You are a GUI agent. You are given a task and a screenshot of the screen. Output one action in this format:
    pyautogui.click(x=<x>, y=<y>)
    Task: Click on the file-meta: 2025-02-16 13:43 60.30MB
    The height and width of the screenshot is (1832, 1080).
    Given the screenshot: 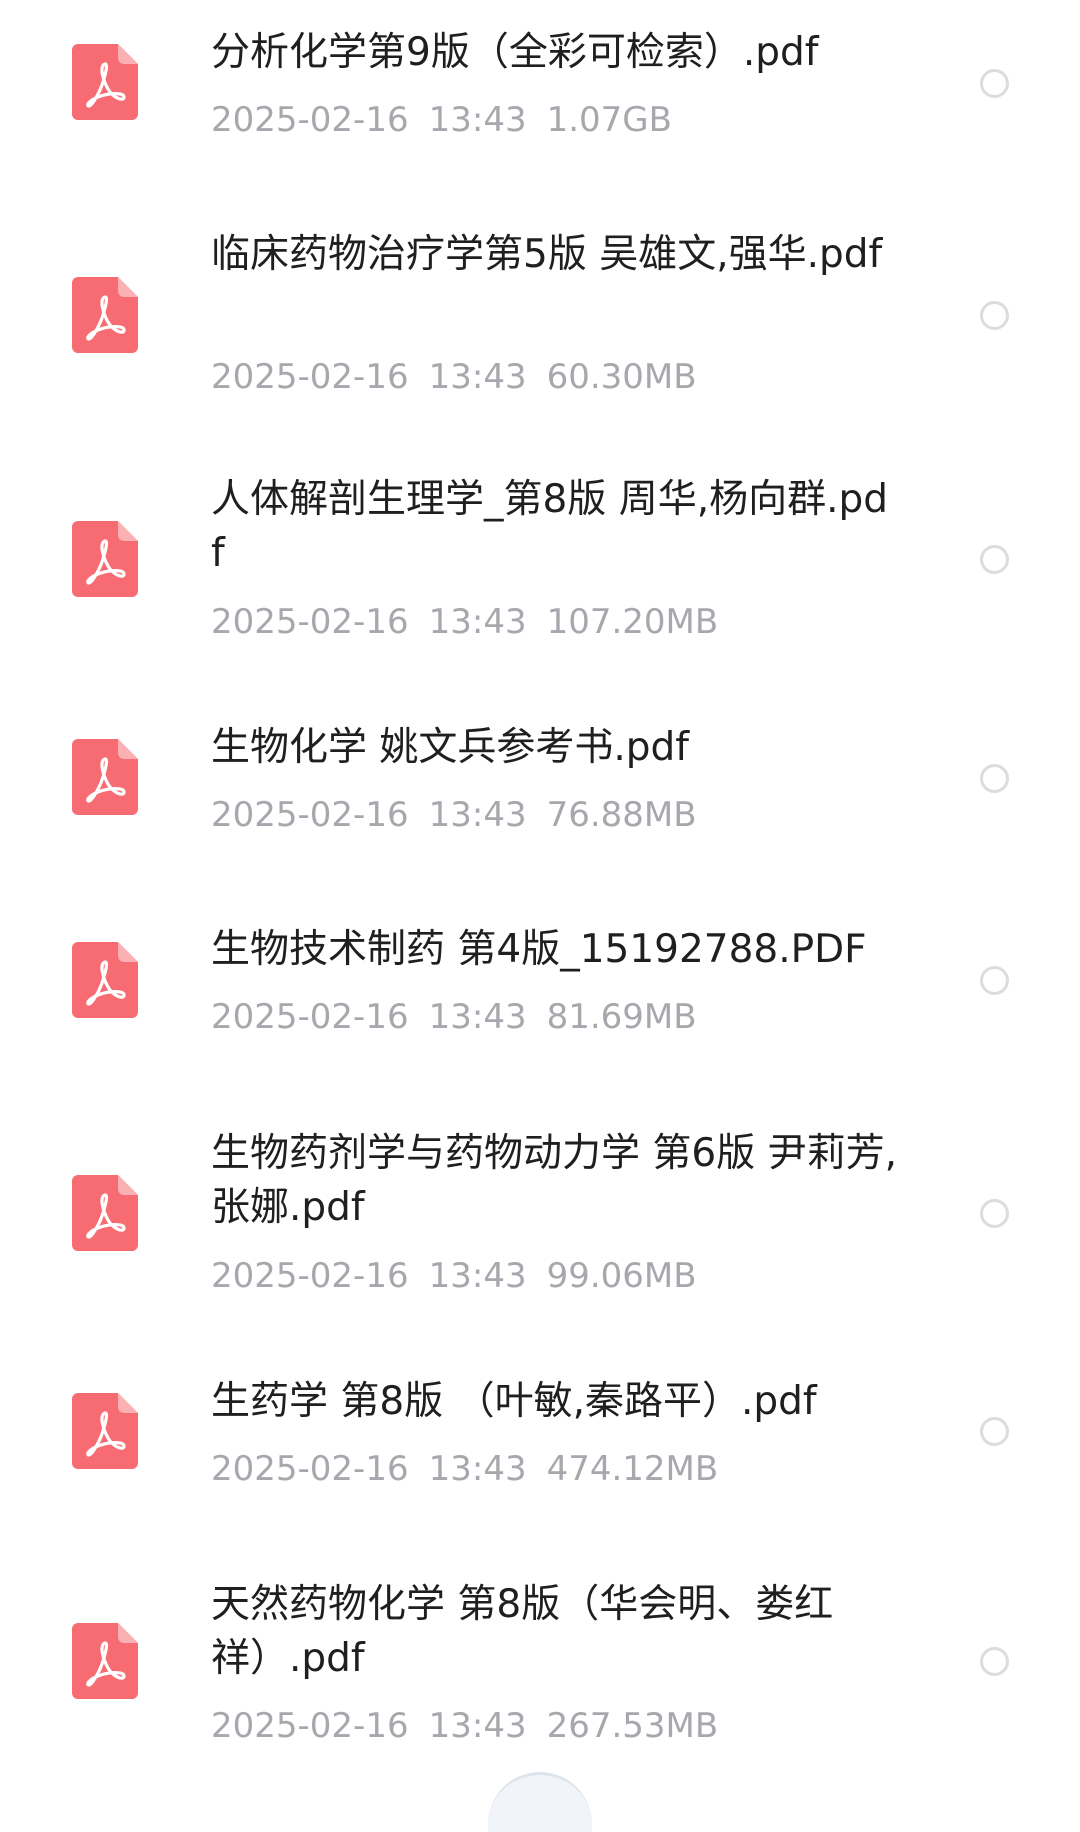 What is the action you would take?
    pyautogui.click(x=454, y=377)
    